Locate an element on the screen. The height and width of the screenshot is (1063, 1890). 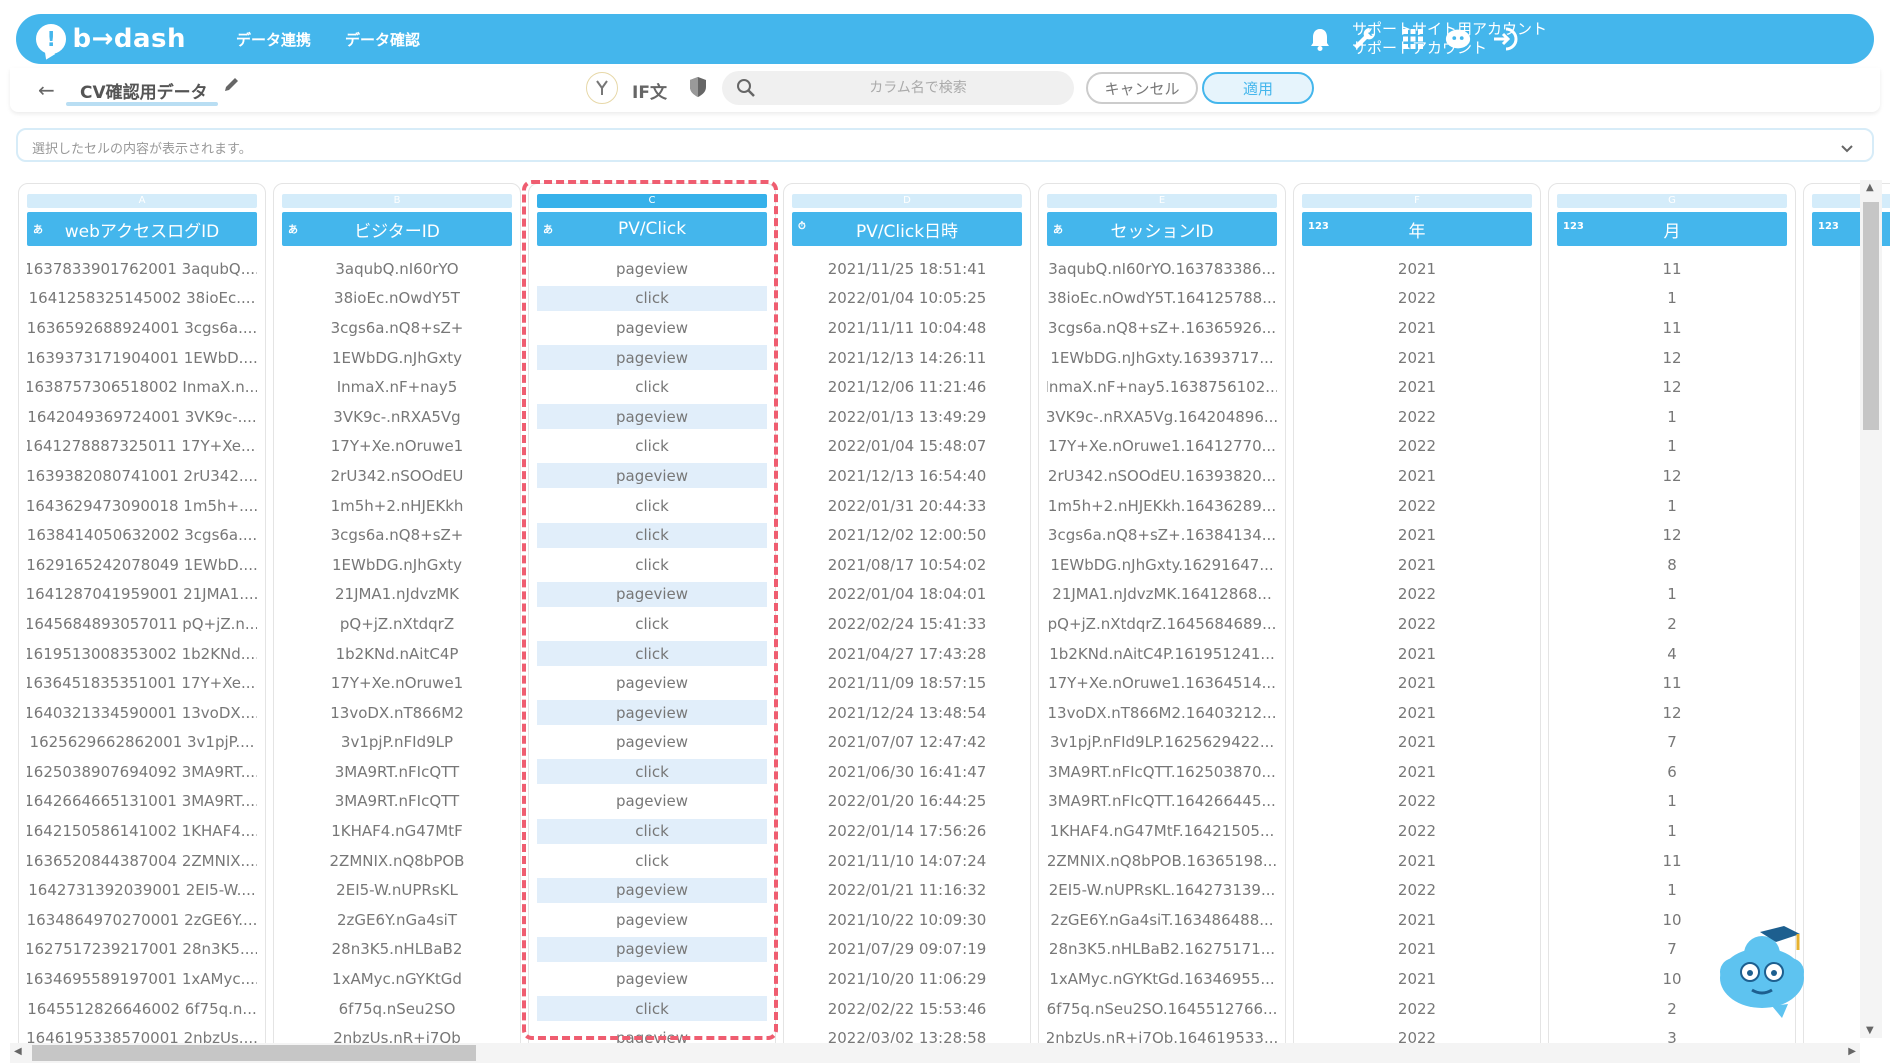
table-cell: 2rU342.nSOOdEU is located at coordinates (397, 476).